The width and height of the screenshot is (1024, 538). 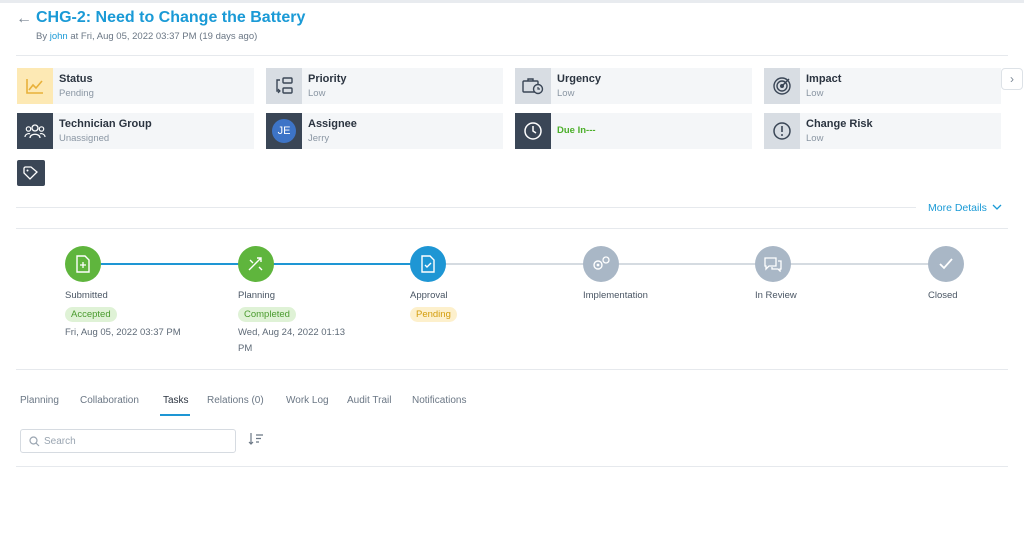 I want to click on status-badge: Completed, so click(x=267, y=314).